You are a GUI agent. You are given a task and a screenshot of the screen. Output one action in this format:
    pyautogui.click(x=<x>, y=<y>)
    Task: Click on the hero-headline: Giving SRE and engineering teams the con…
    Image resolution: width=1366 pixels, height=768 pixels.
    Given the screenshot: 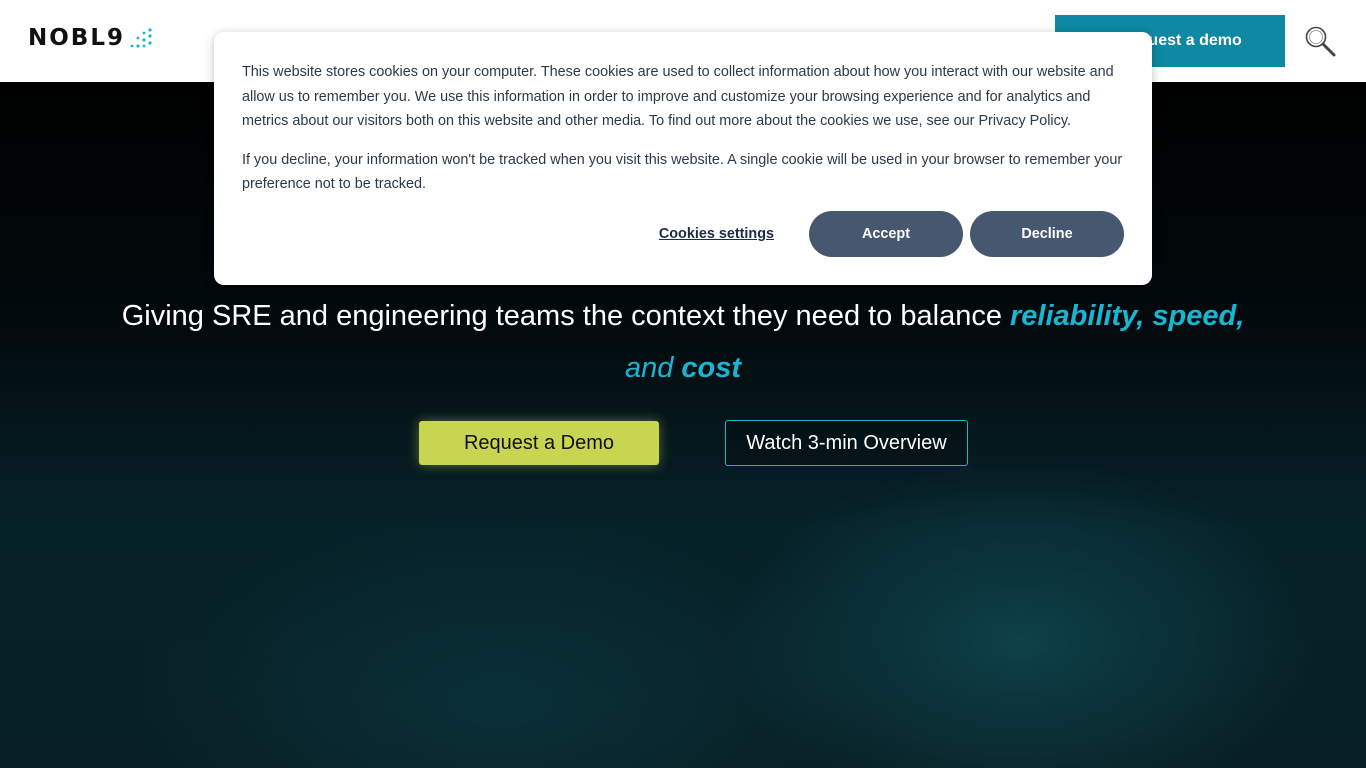 What is the action you would take?
    pyautogui.click(x=683, y=342)
    